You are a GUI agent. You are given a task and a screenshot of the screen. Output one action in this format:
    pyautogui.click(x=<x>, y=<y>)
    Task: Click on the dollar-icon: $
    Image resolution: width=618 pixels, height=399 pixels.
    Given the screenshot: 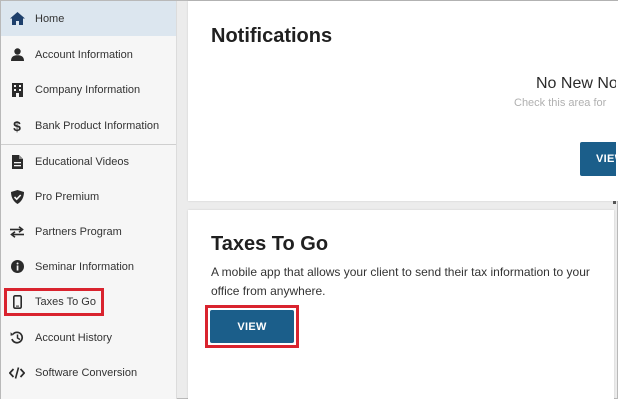 What is the action you would take?
    pyautogui.click(x=17, y=126)
    